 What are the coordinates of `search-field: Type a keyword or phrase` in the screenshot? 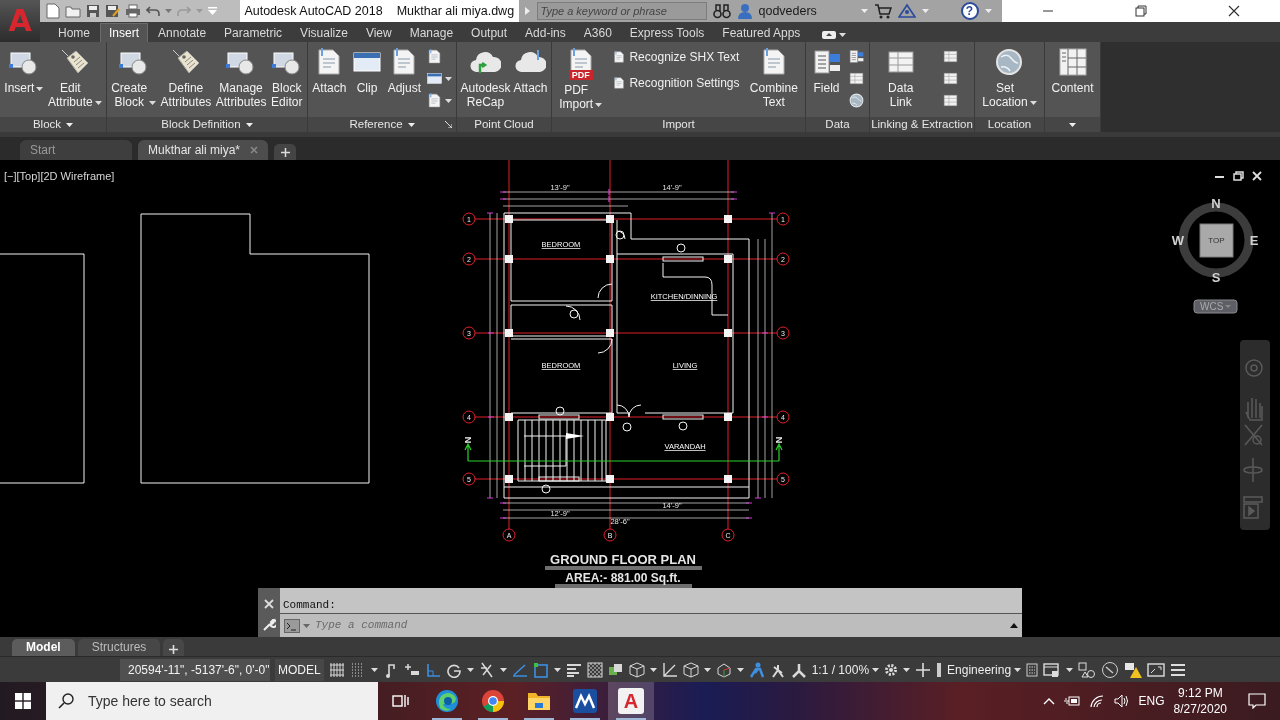 It's located at (621, 11).